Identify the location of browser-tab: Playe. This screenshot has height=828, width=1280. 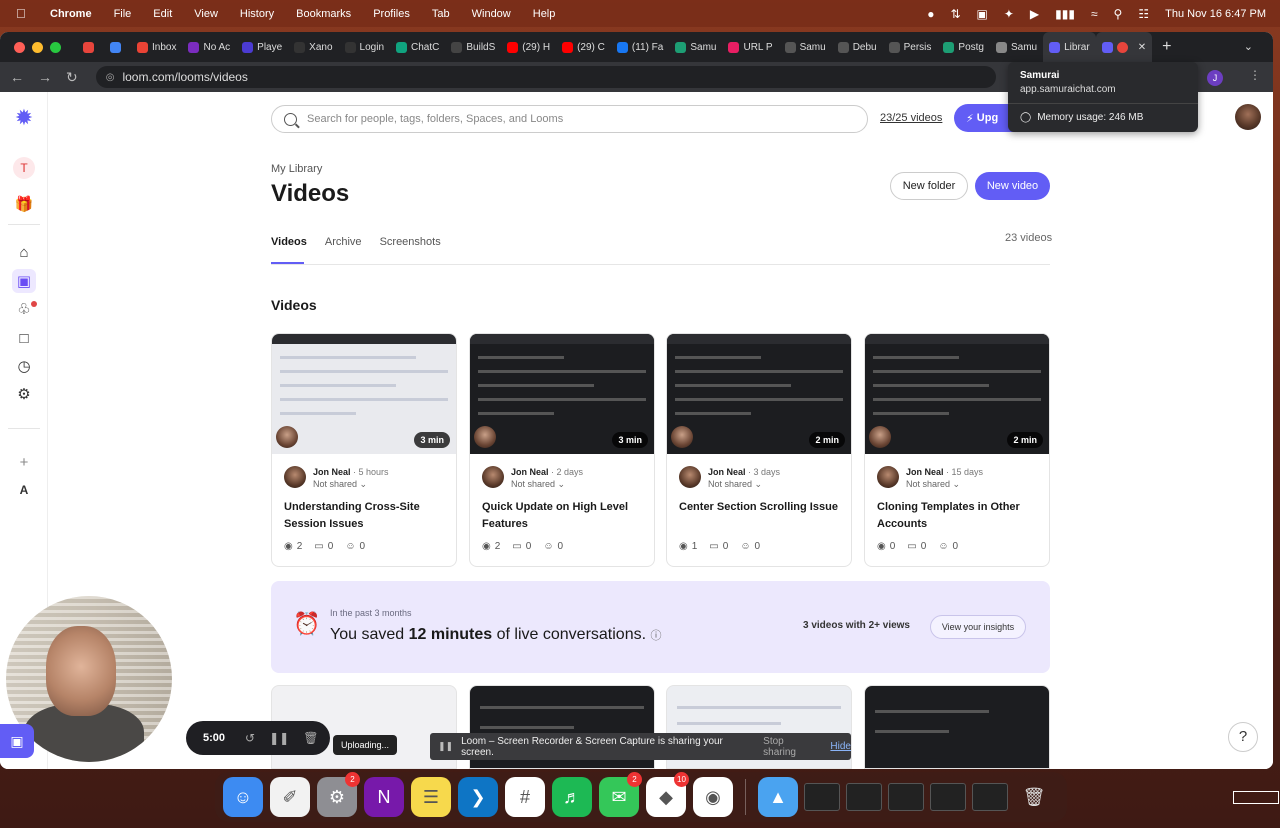
(262, 47).